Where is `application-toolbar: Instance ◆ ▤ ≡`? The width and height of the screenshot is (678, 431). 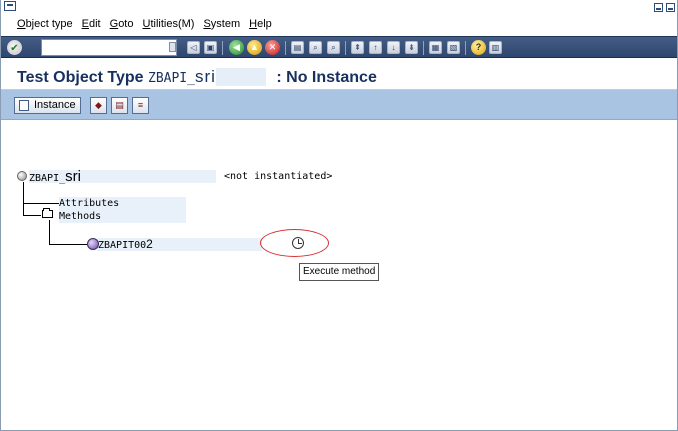 application-toolbar: Instance ◆ ▤ ≡ is located at coordinates (339, 105).